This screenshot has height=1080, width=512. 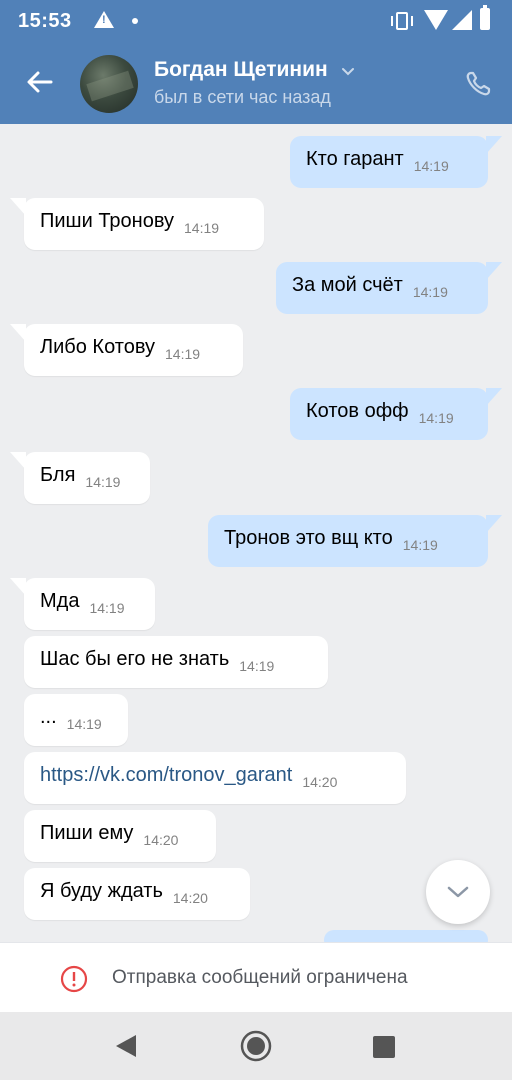 I want to click on message-text: Я буду ждать, so click(x=101, y=891).